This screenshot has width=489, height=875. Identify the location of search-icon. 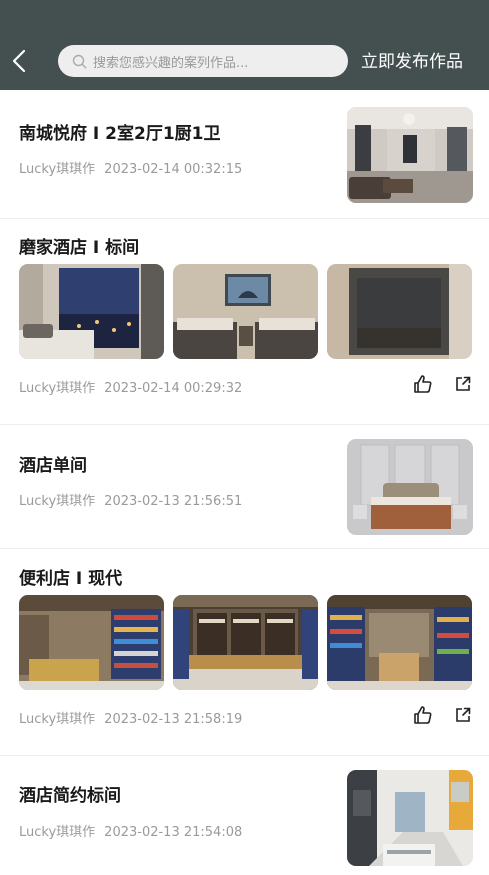
(79, 61).